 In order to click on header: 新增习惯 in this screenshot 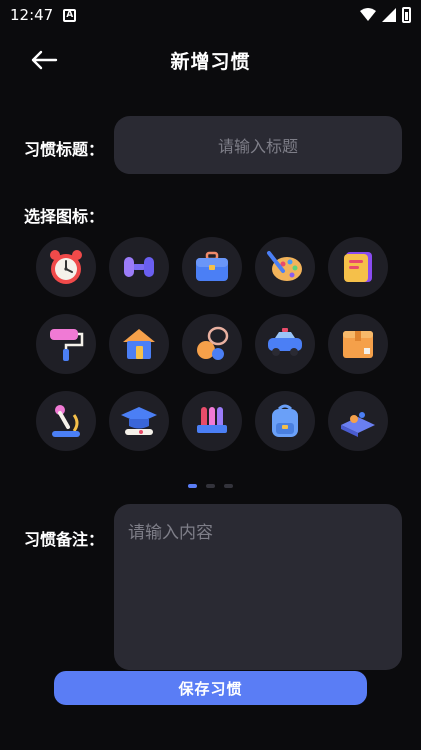, I will do `click(210, 60)`.